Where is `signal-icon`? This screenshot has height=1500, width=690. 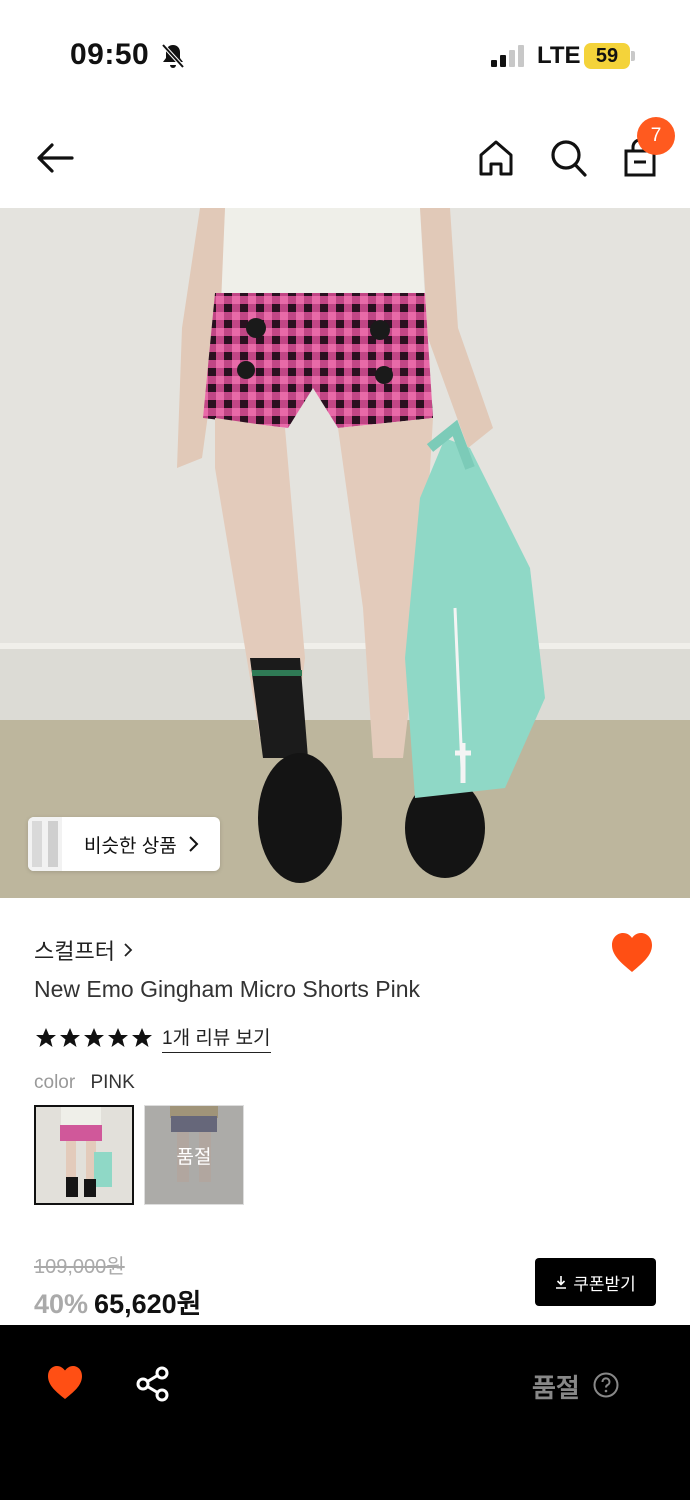
signal-icon is located at coordinates (507, 56).